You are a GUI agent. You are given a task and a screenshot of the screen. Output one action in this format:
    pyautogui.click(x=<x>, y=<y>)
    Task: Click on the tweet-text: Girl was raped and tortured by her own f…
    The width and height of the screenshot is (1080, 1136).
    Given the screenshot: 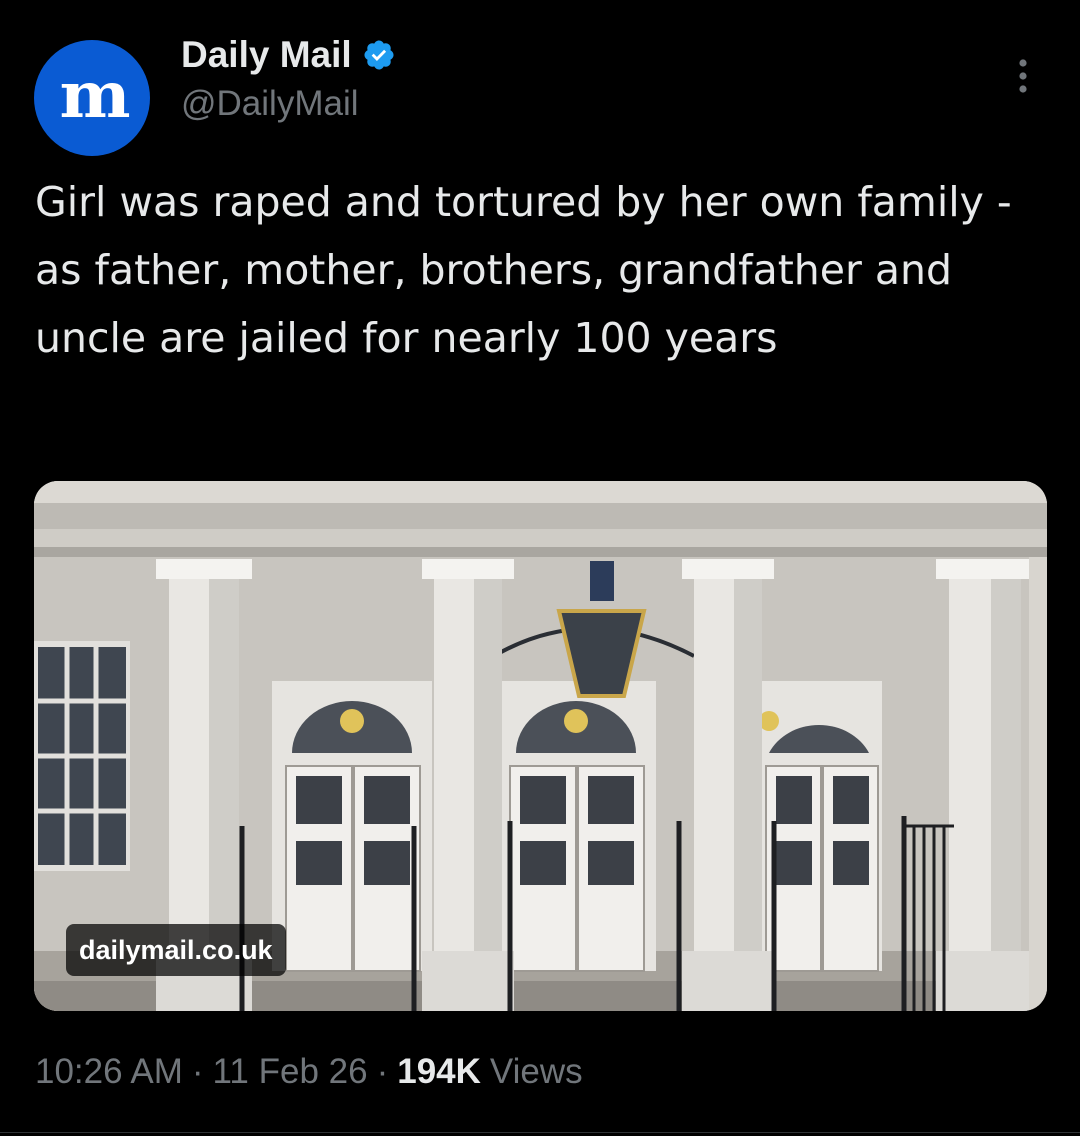 What is the action you would take?
    pyautogui.click(x=523, y=270)
    